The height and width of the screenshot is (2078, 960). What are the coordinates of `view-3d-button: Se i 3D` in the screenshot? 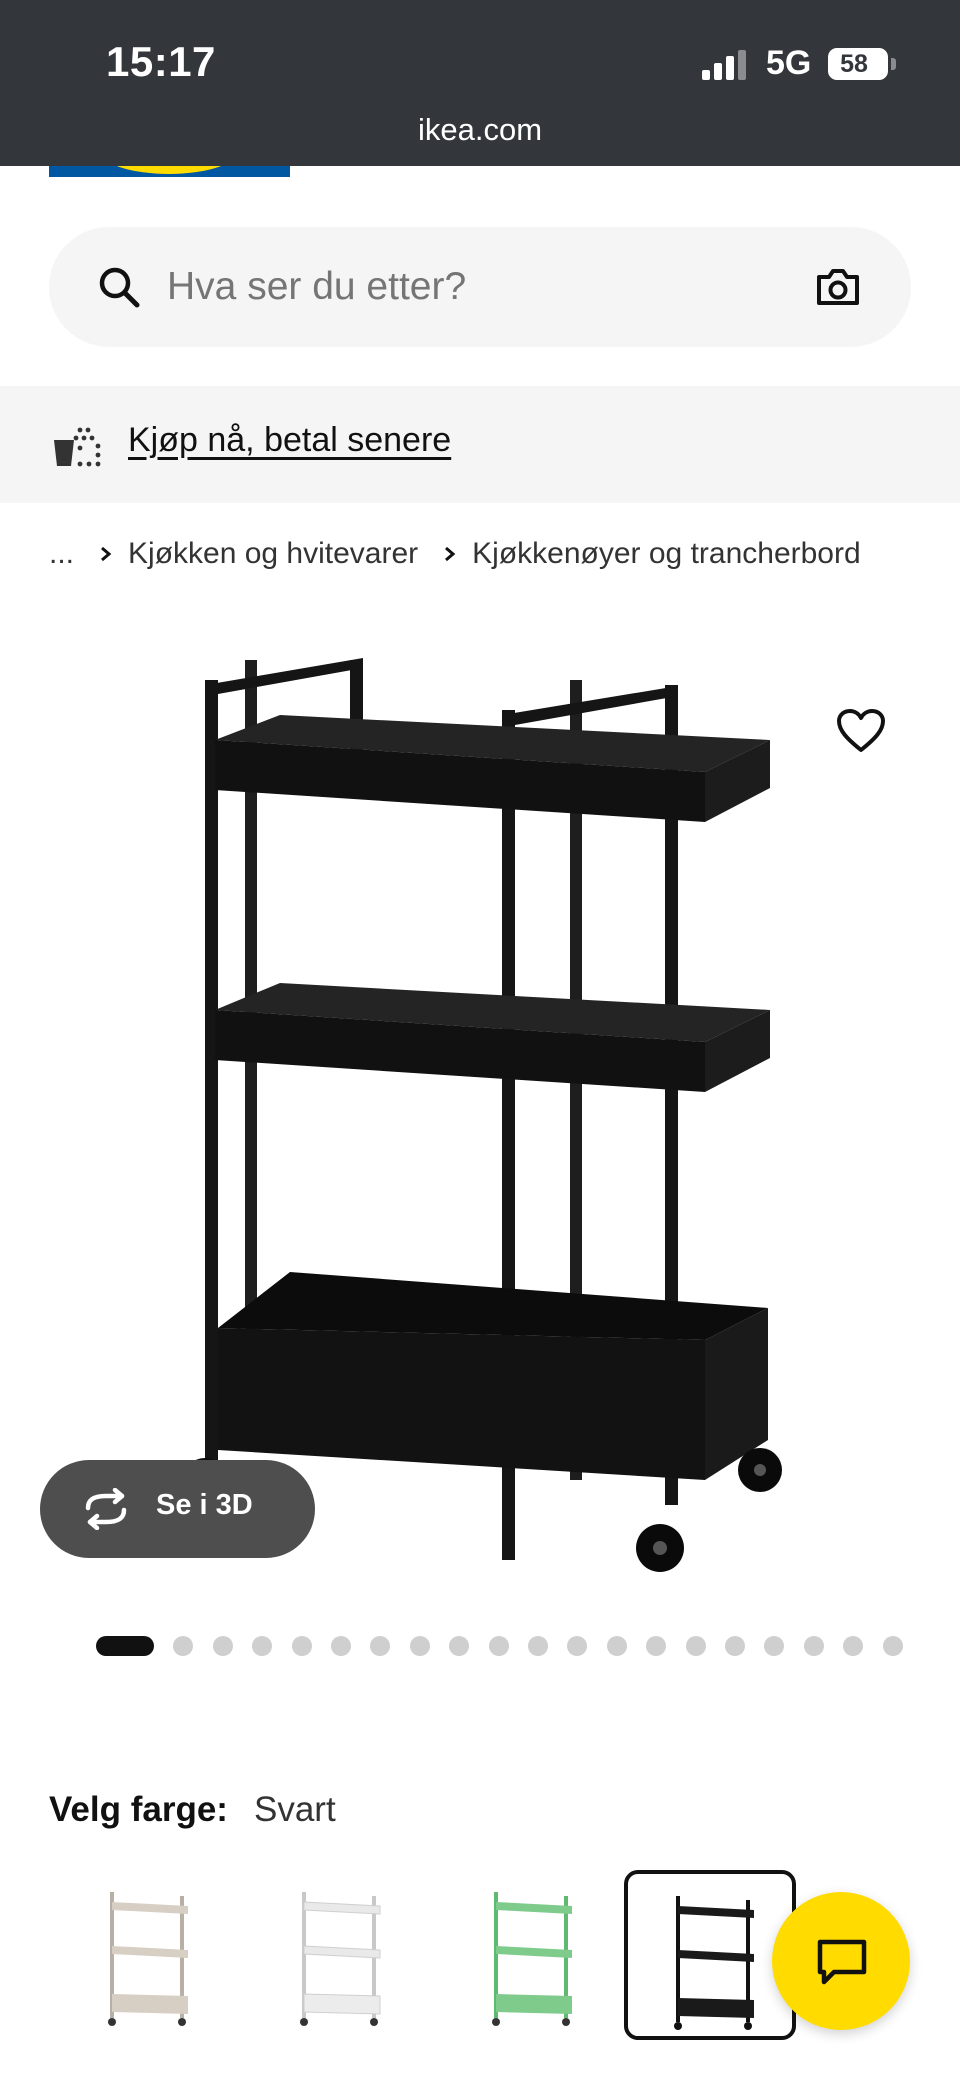 It's located at (177, 1509).